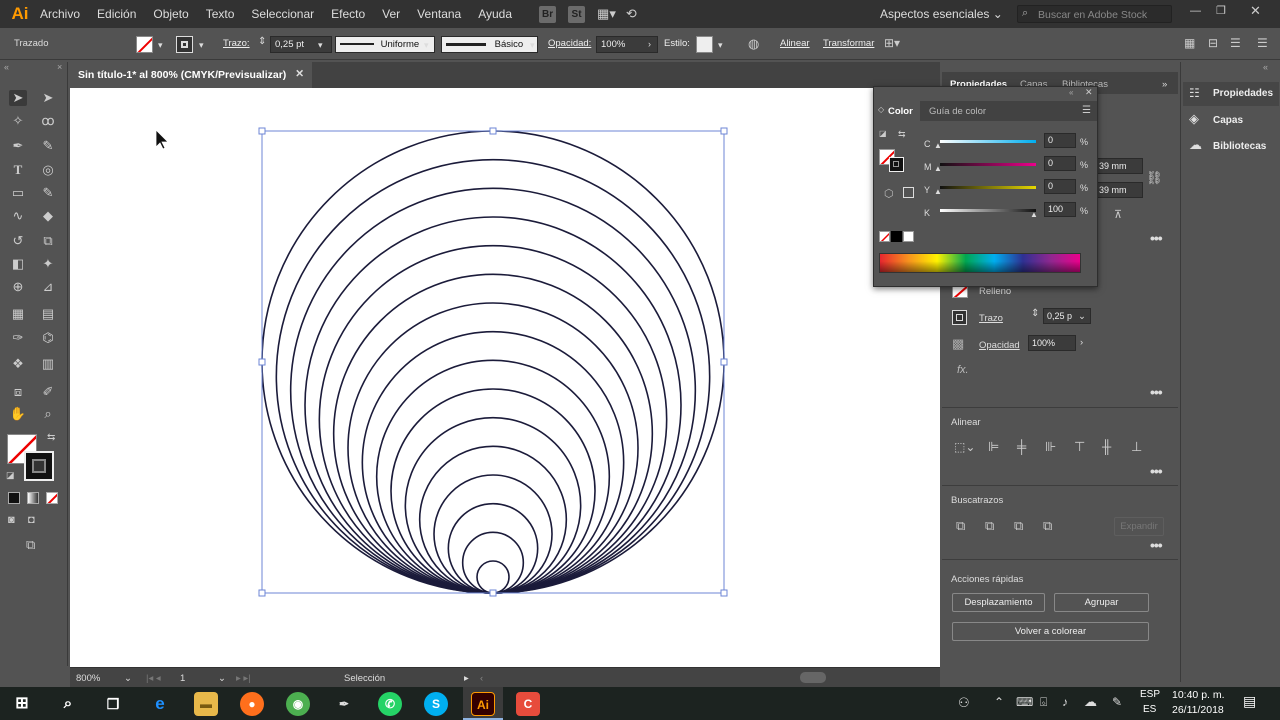  Describe the element at coordinates (483, 703) in the screenshot. I see `illustrator-taskbar-item: Ai` at that location.